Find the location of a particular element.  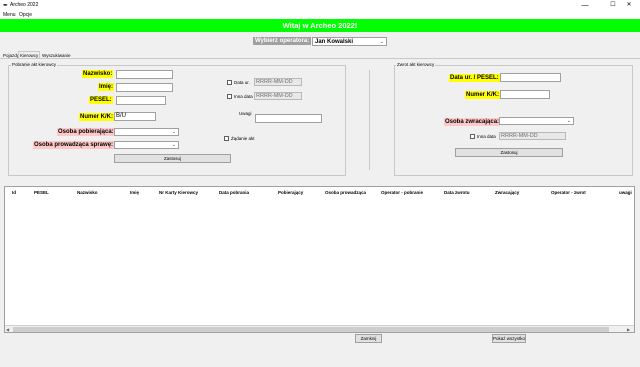

imie-label: Imię: is located at coordinates (106, 87).